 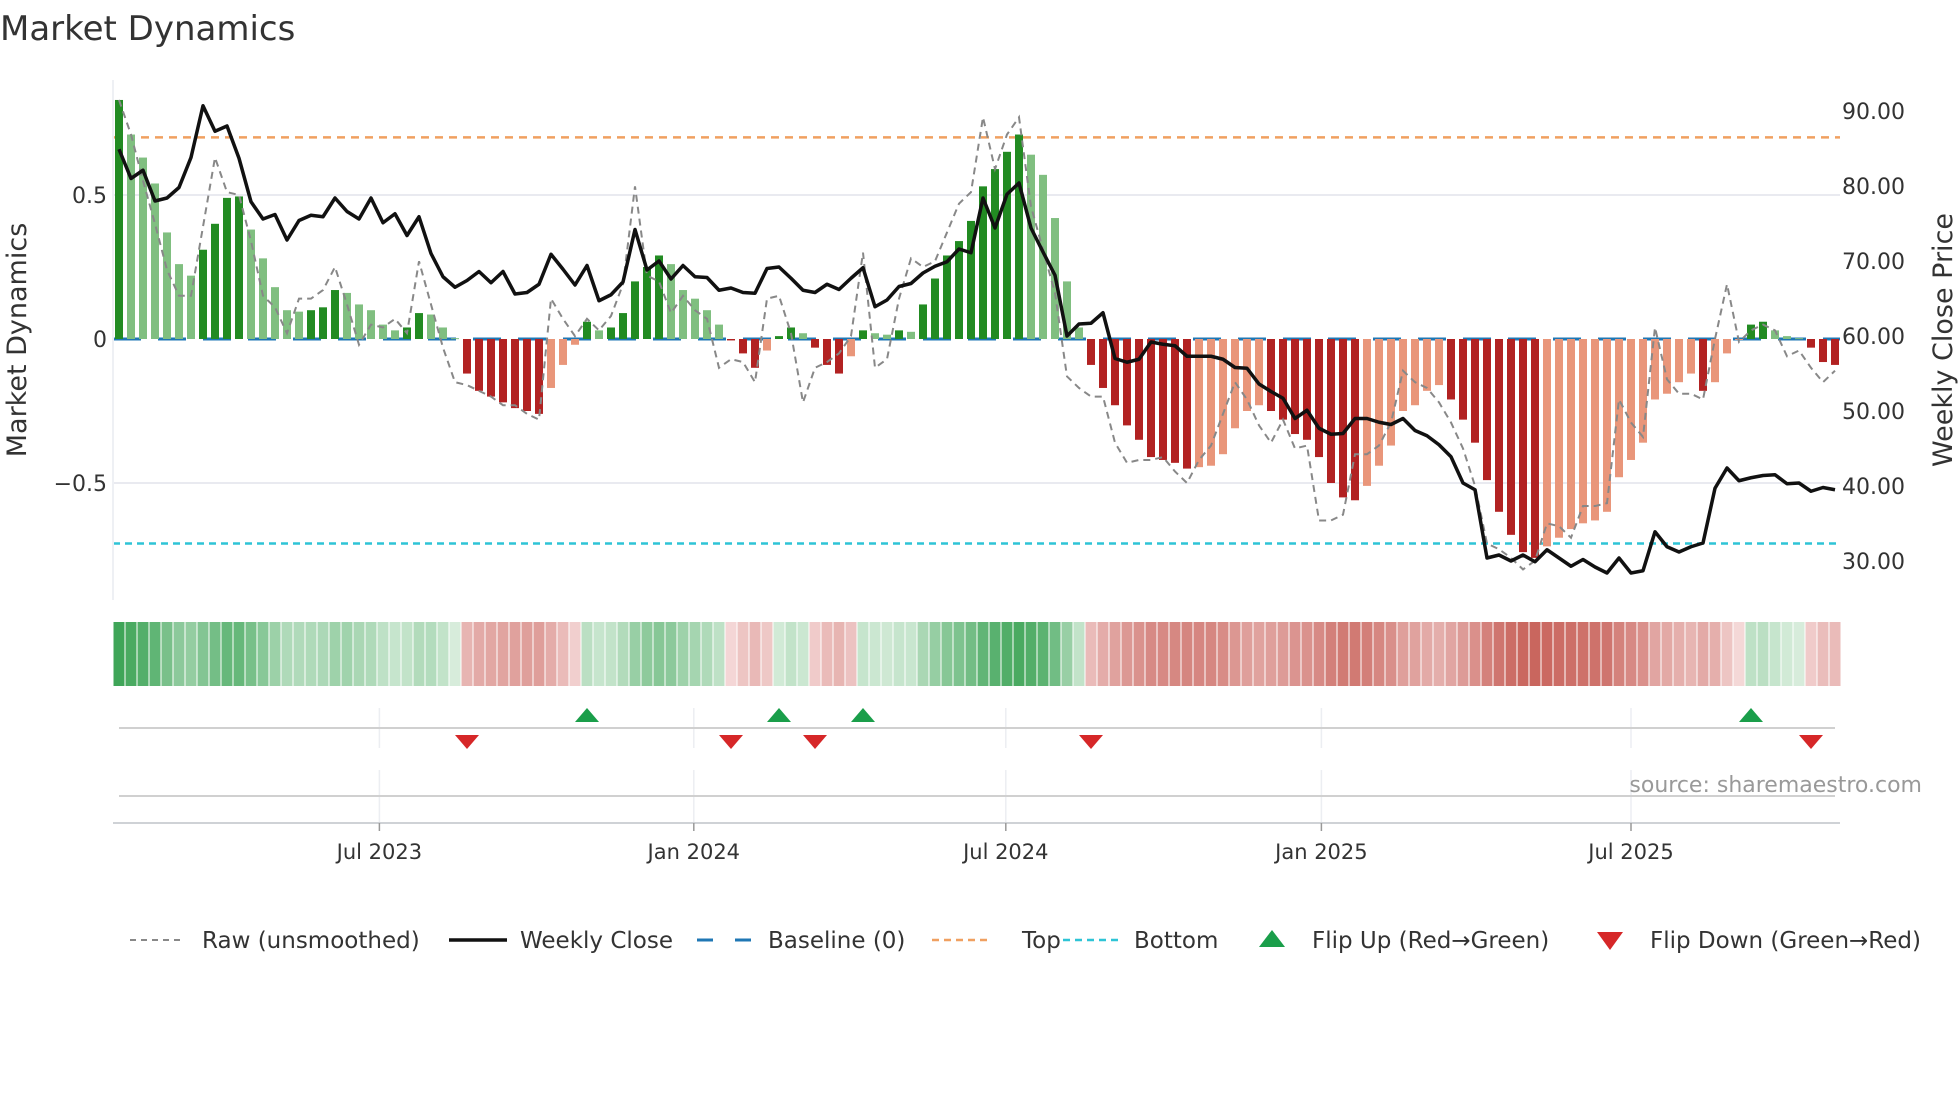 What do you see at coordinates (1873, 562) in the screenshot?
I see `right-tick-label: 30.00` at bounding box center [1873, 562].